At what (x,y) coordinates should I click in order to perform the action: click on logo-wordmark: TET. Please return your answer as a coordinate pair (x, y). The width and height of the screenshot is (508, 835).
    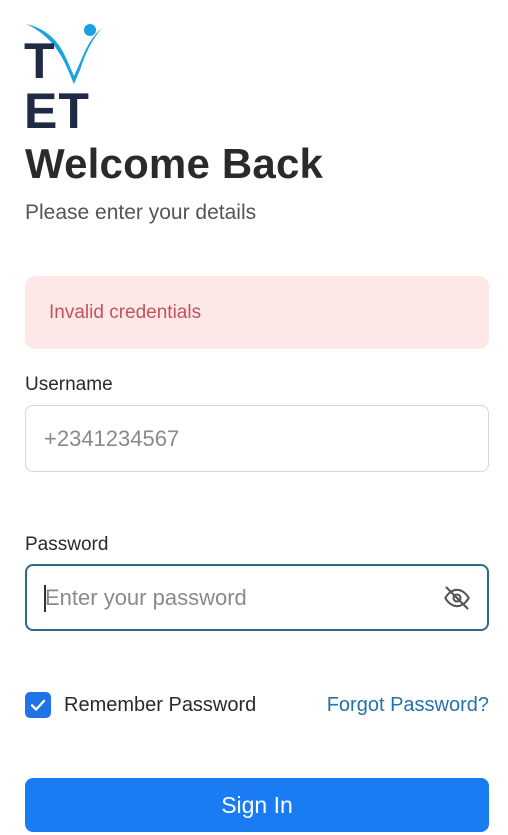
    Looking at the image, I should click on (57, 86).